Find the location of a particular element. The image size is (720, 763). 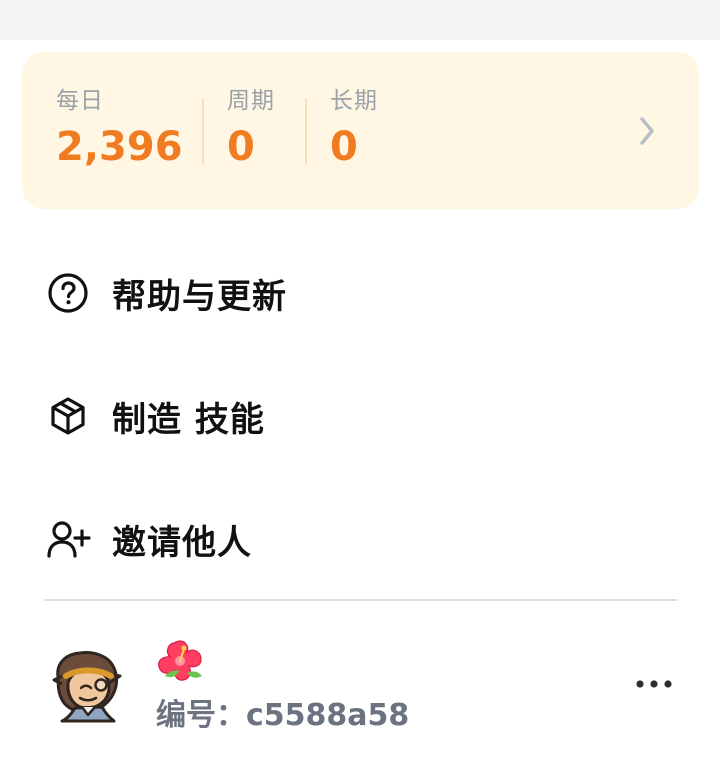

weekly-credits-value: 0 is located at coordinates (241, 147).